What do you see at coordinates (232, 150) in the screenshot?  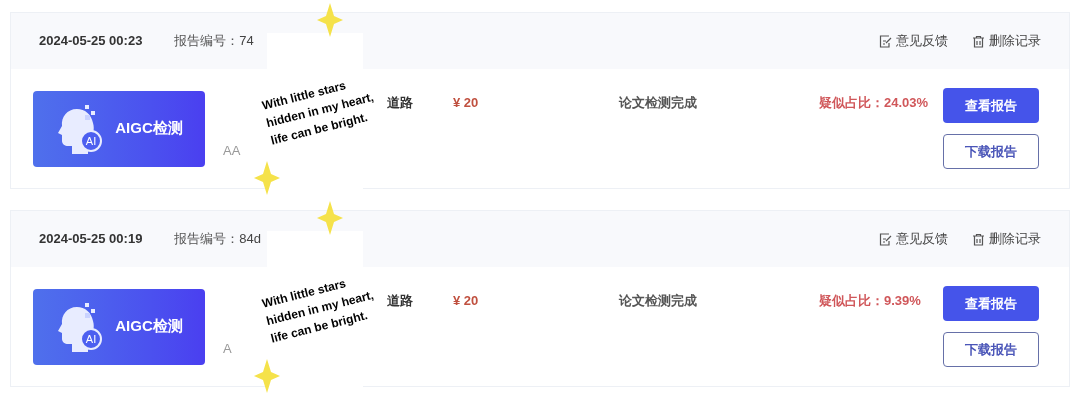 I see `paper-author: AA` at bounding box center [232, 150].